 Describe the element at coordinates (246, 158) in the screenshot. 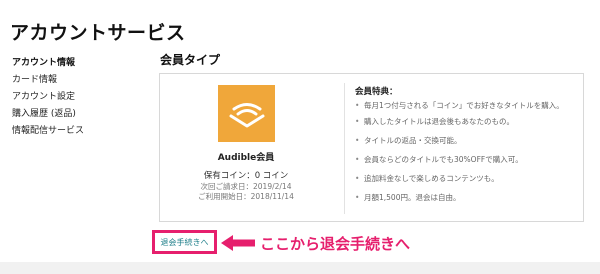

I see `plan-name: Audible会員` at that location.